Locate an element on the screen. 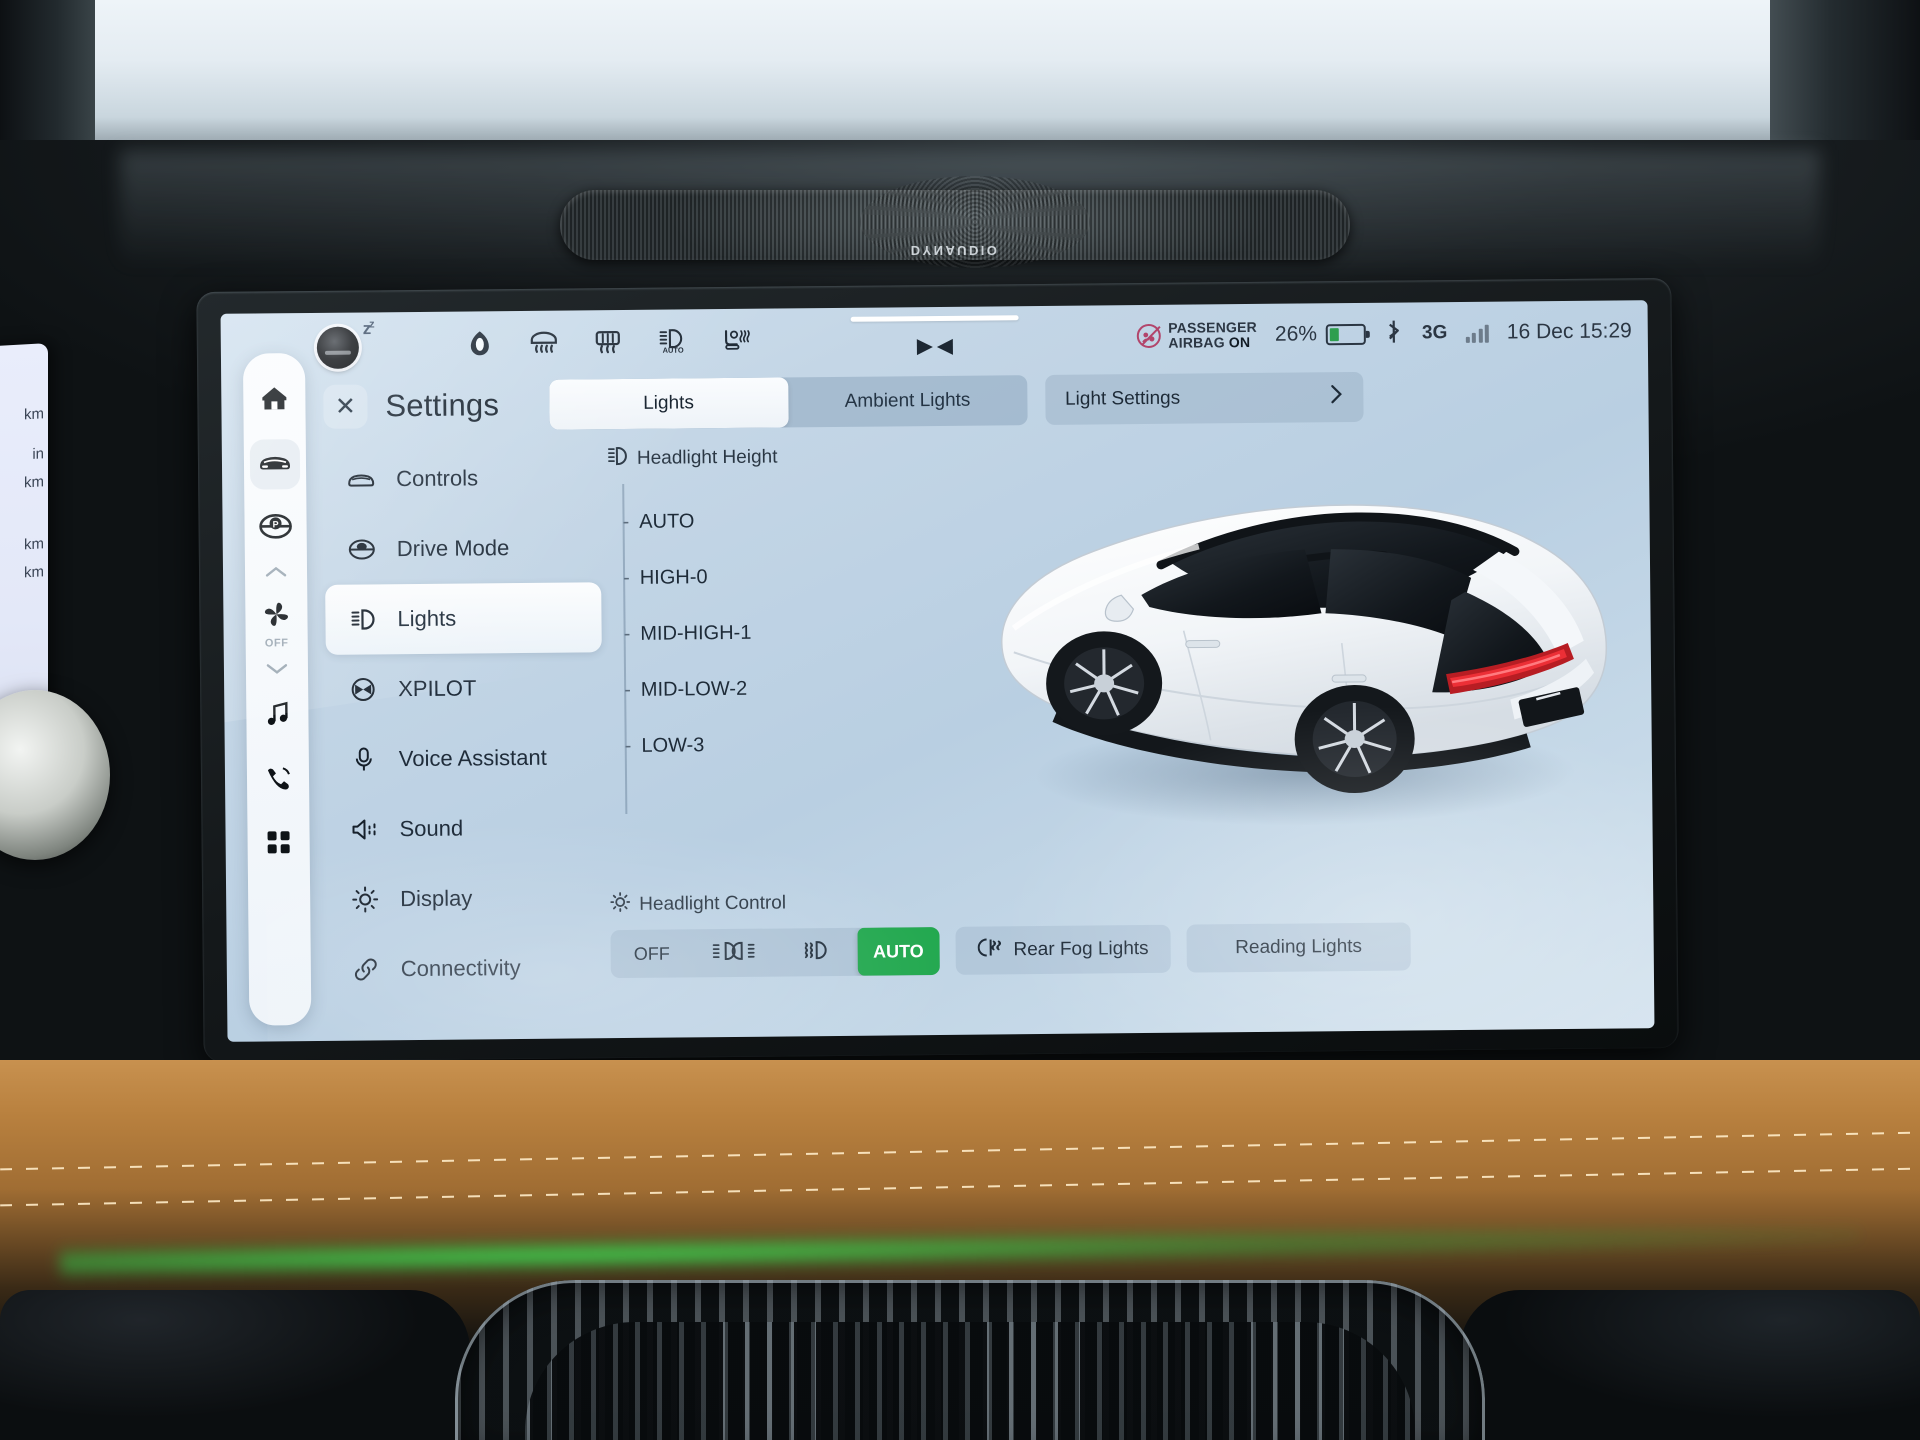  dock-fan is located at coordinates (276, 616).